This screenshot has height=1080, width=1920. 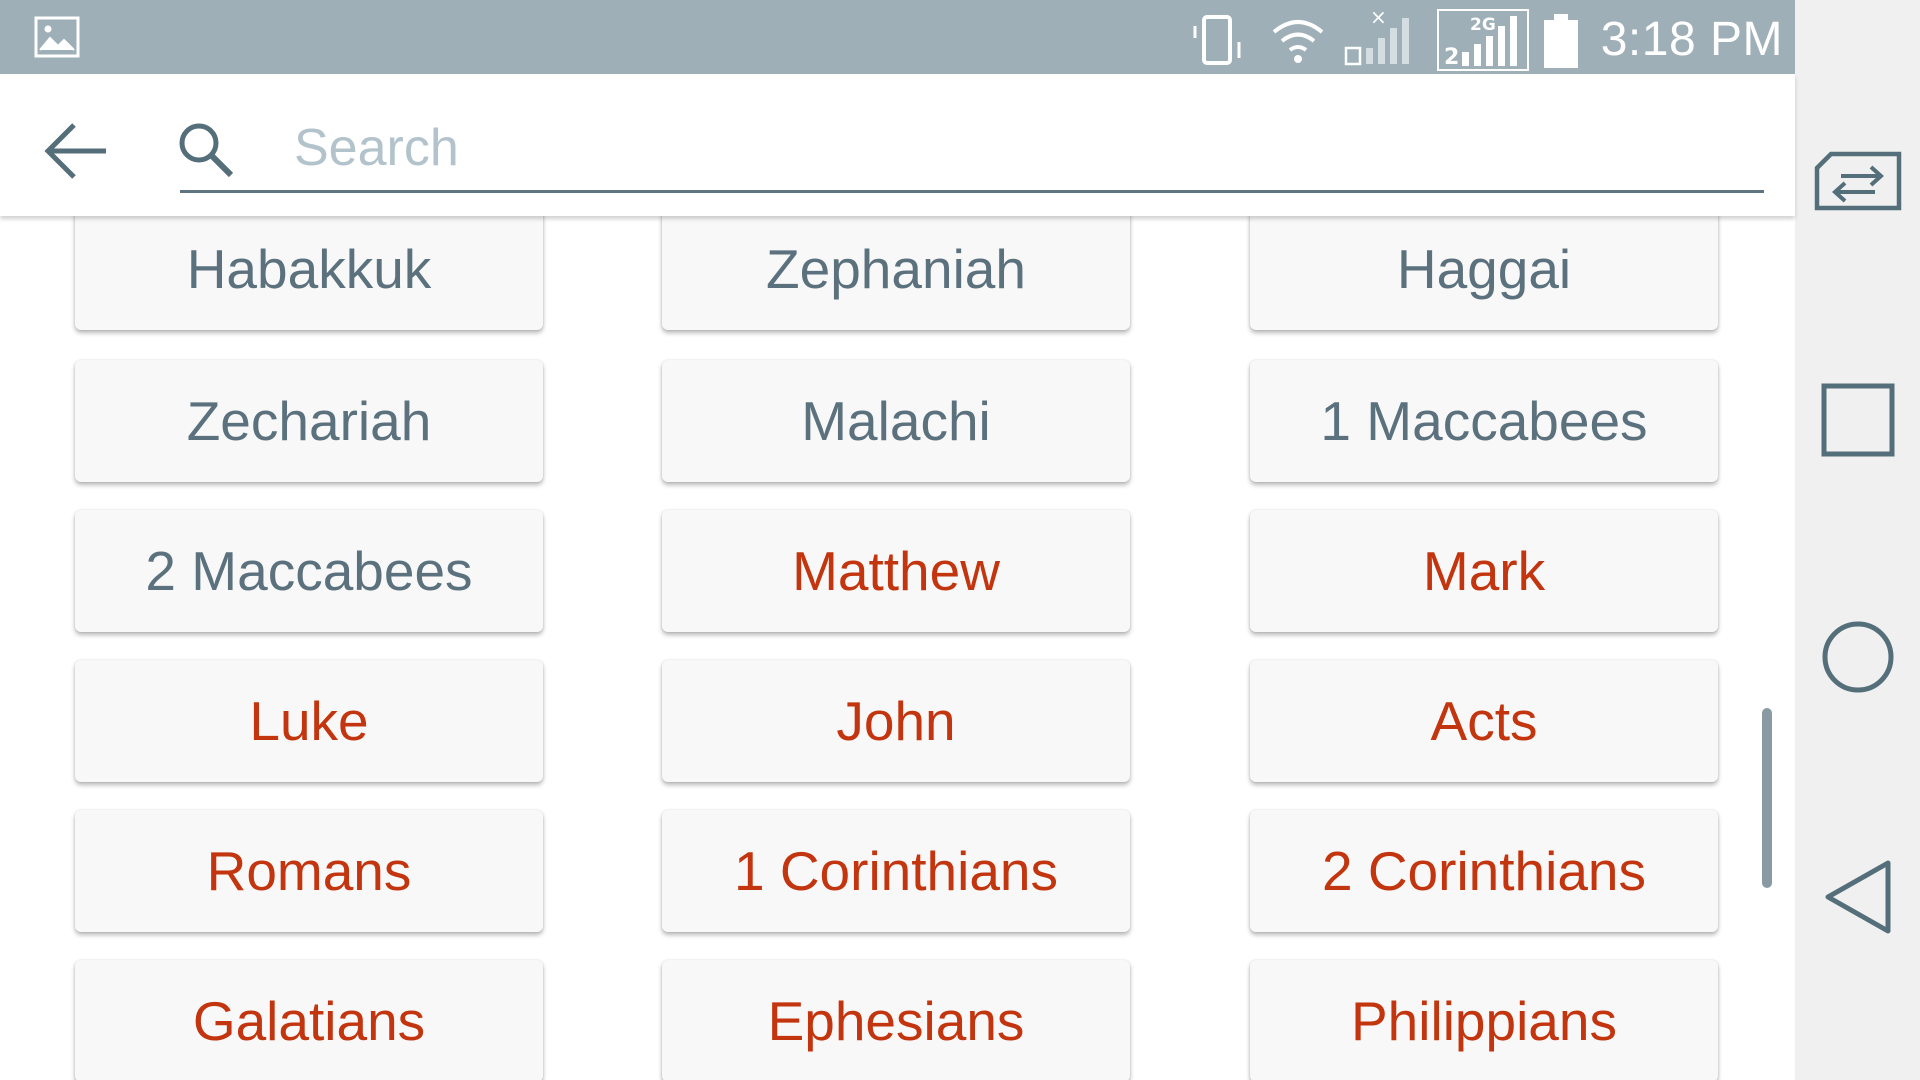 I want to click on back-nav-icon, so click(x=1857, y=897).